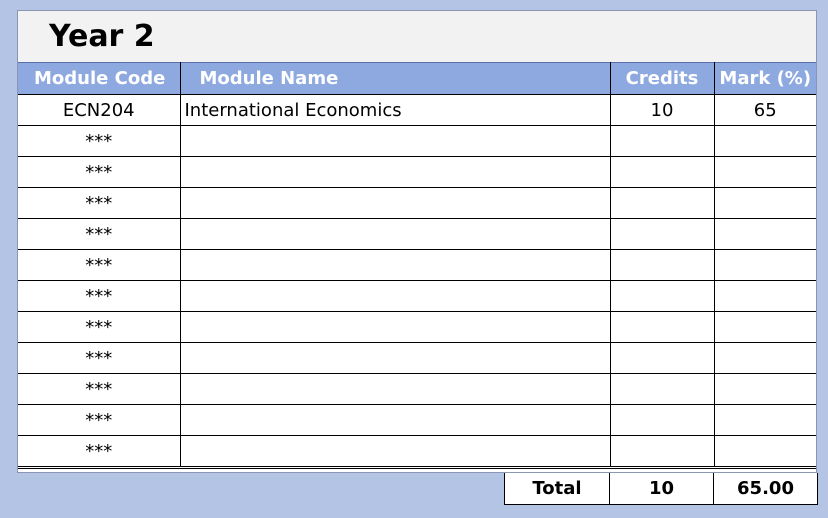  Describe the element at coordinates (395, 110) in the screenshot. I see `module-name-cell: International Economics` at that location.